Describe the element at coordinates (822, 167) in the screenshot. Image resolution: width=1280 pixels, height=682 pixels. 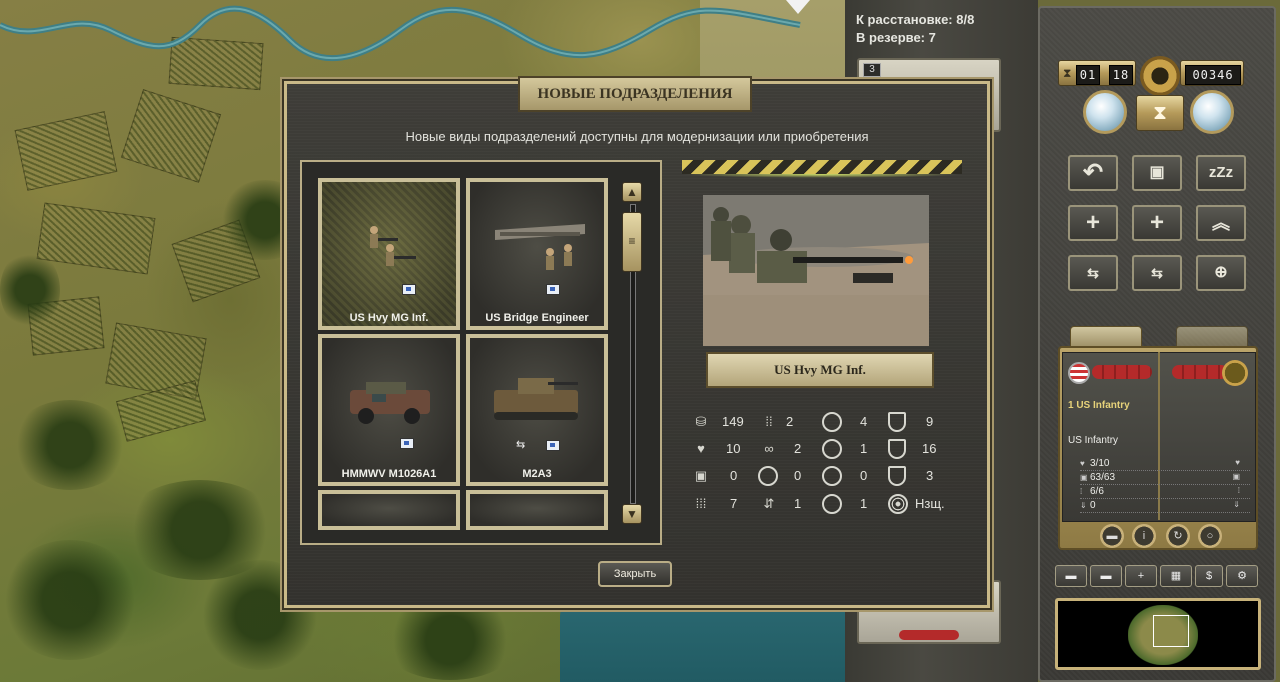
I see `hazard-stripe` at that location.